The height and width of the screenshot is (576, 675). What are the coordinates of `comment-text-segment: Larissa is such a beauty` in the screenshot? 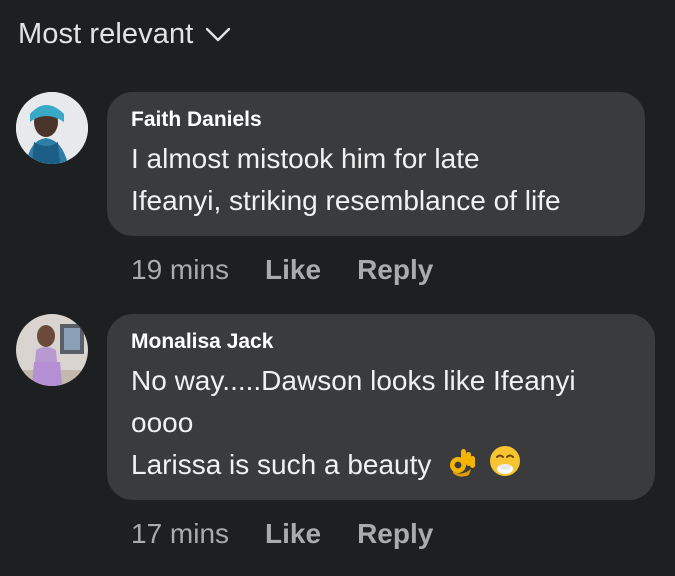 It's located at (281, 464).